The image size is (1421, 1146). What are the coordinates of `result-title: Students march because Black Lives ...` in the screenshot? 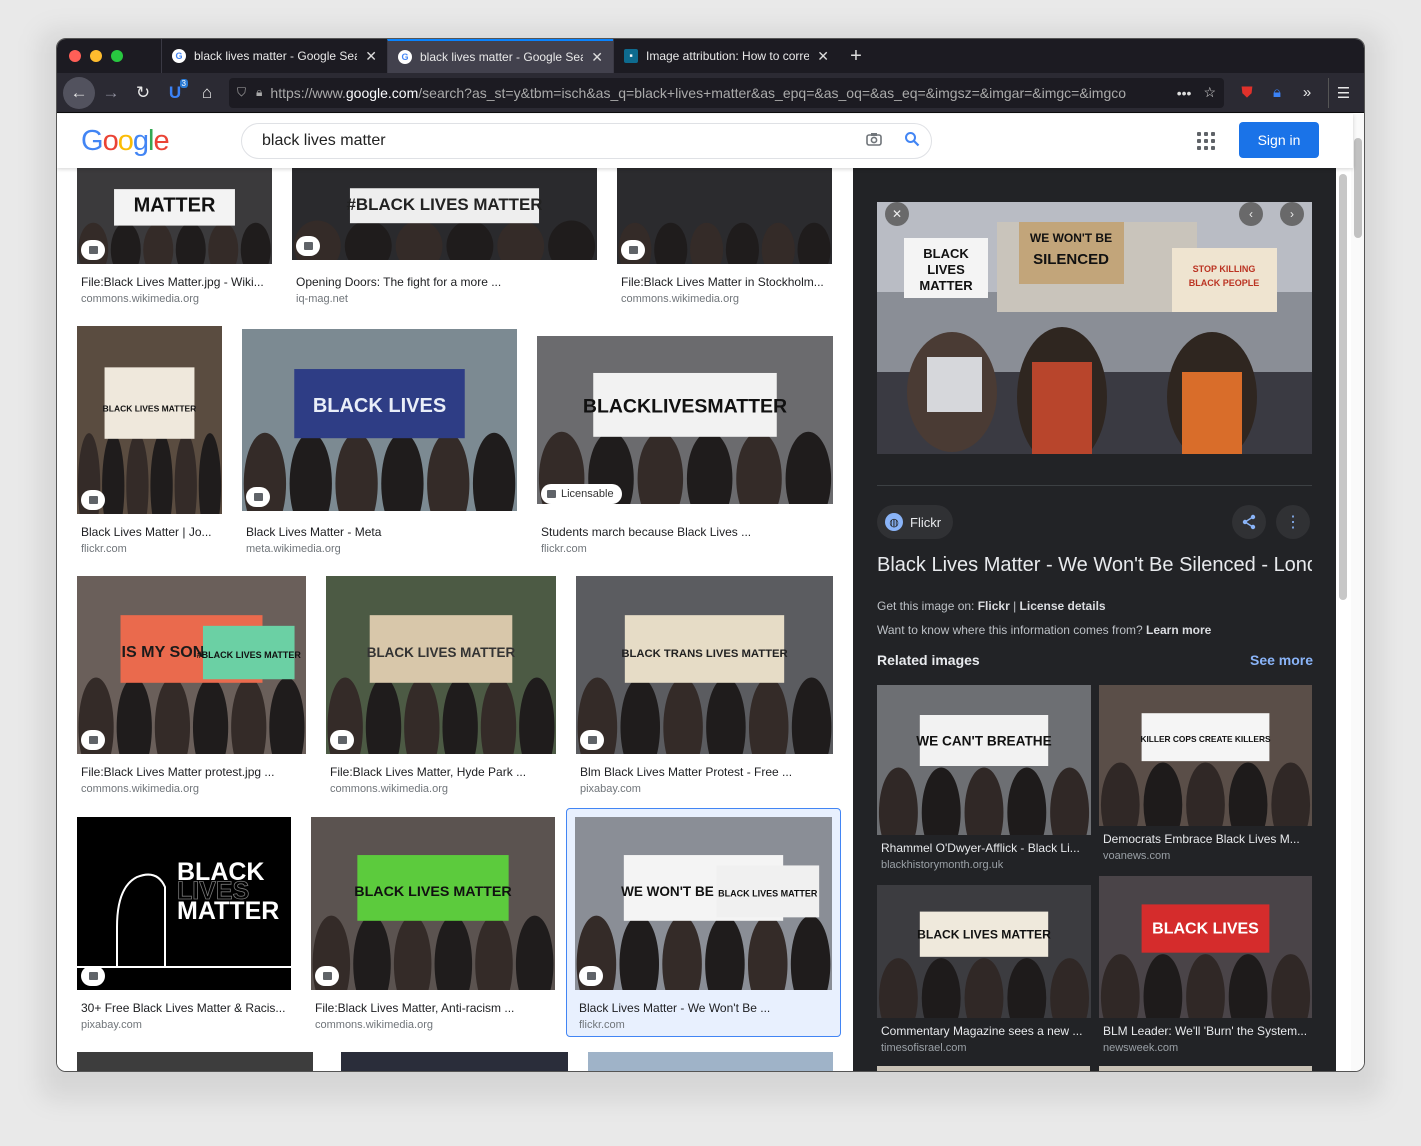 It's located at (687, 532).